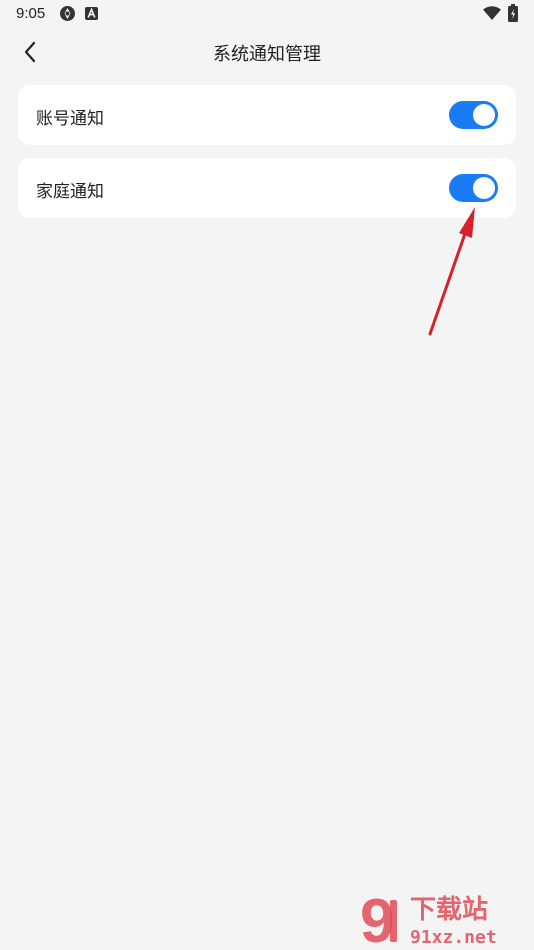 The width and height of the screenshot is (534, 950). What do you see at coordinates (513, 13) in the screenshot?
I see `battery-icon` at bounding box center [513, 13].